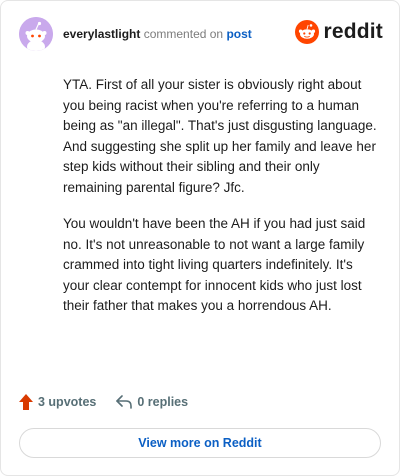  What do you see at coordinates (353, 31) in the screenshot?
I see `reddit-wordmark: reddit` at bounding box center [353, 31].